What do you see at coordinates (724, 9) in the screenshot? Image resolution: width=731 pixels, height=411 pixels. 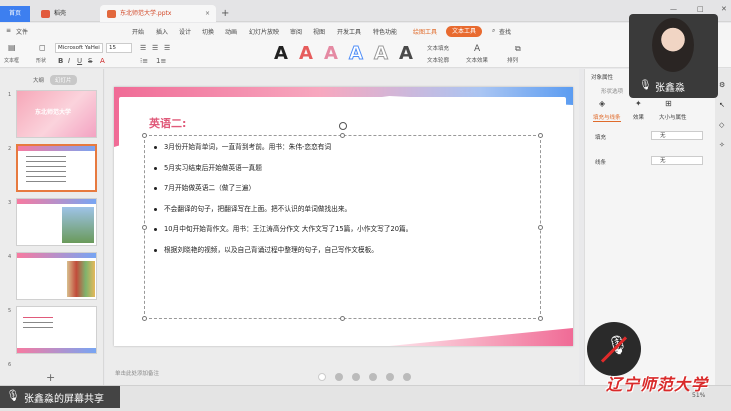 I see `close-window-button: ✕` at bounding box center [724, 9].